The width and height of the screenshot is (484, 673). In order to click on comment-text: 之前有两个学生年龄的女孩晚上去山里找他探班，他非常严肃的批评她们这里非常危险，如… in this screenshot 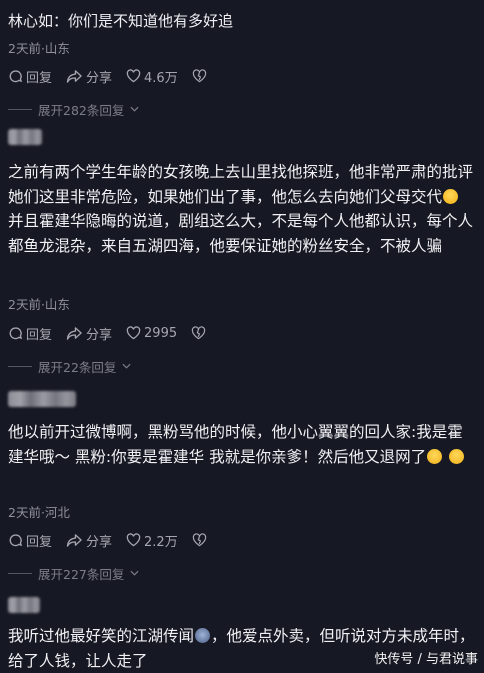, I will do `click(241, 209)`.